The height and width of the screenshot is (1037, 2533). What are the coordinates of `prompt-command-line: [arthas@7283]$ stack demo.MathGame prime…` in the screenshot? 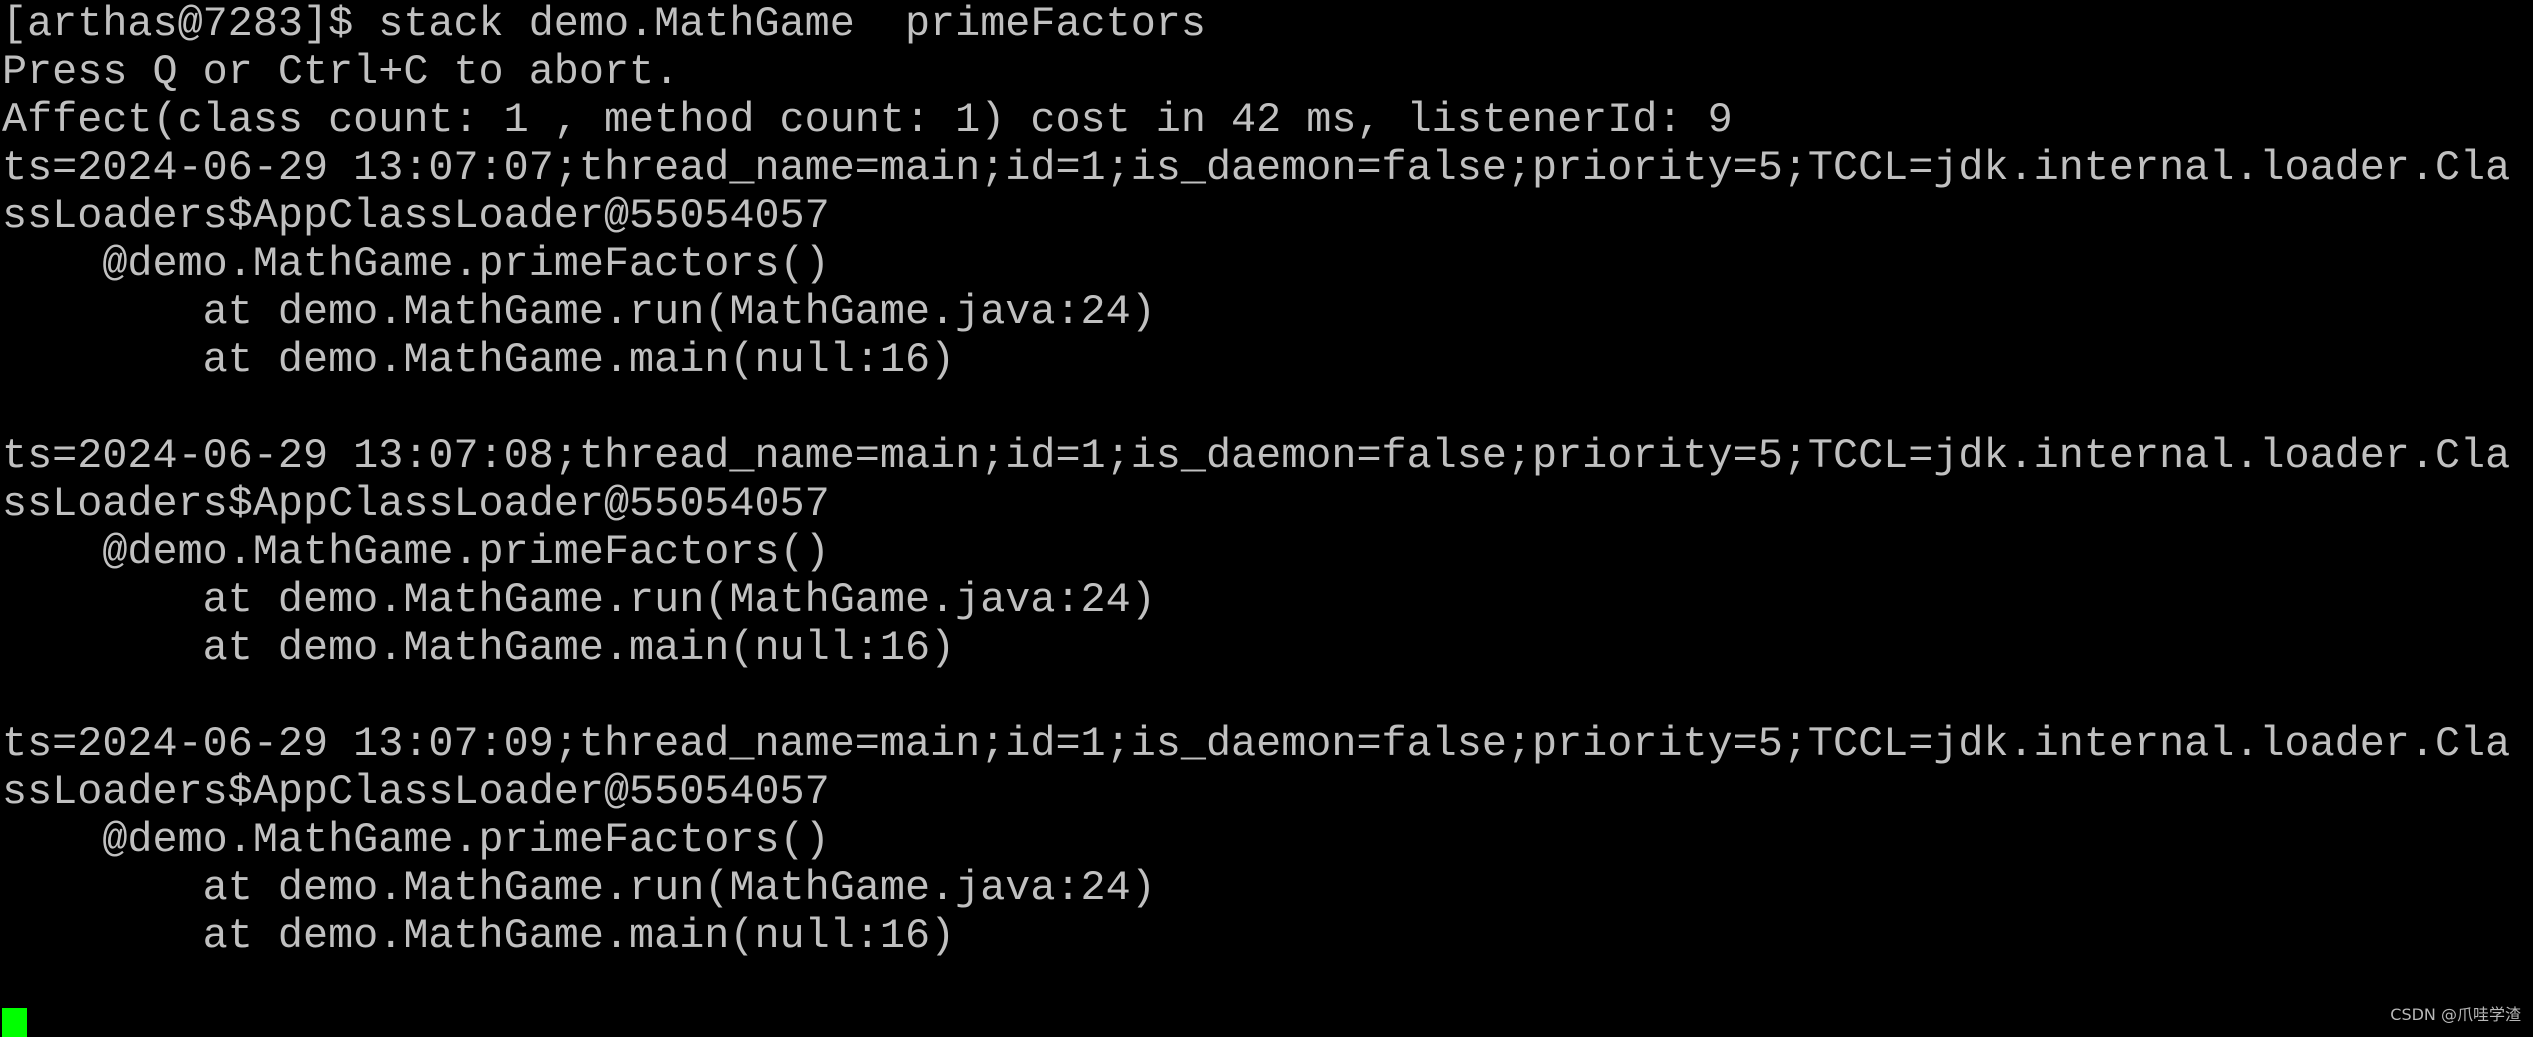 It's located at (604, 24).